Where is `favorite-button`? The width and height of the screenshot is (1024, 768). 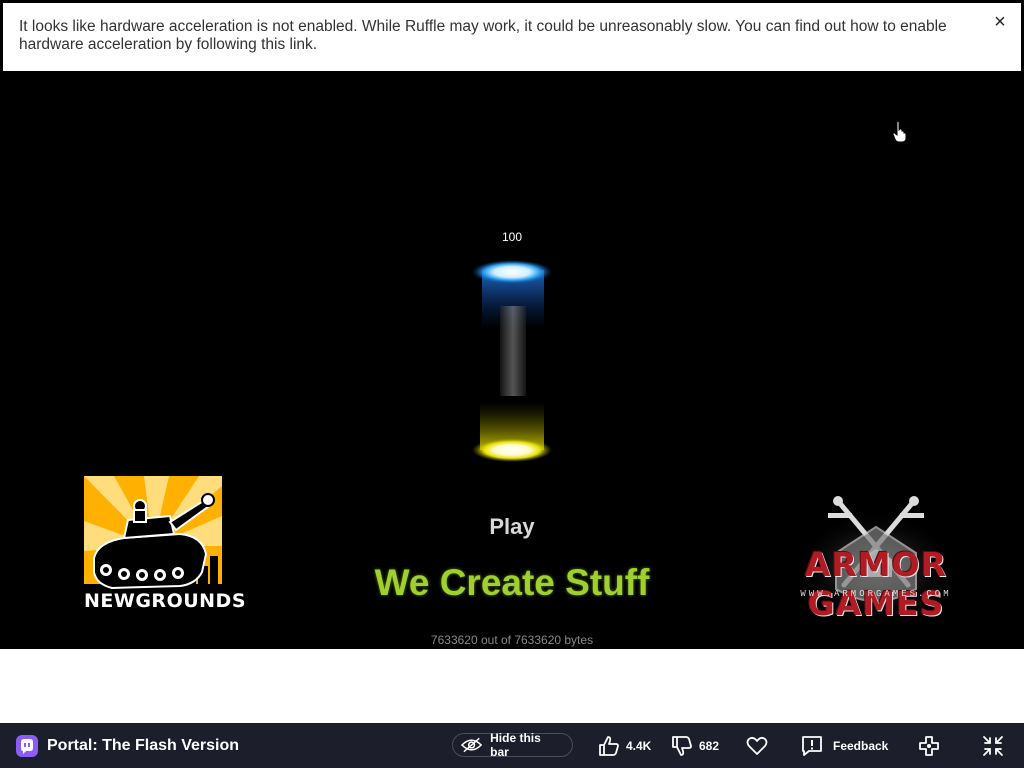 favorite-button is located at coordinates (757, 745).